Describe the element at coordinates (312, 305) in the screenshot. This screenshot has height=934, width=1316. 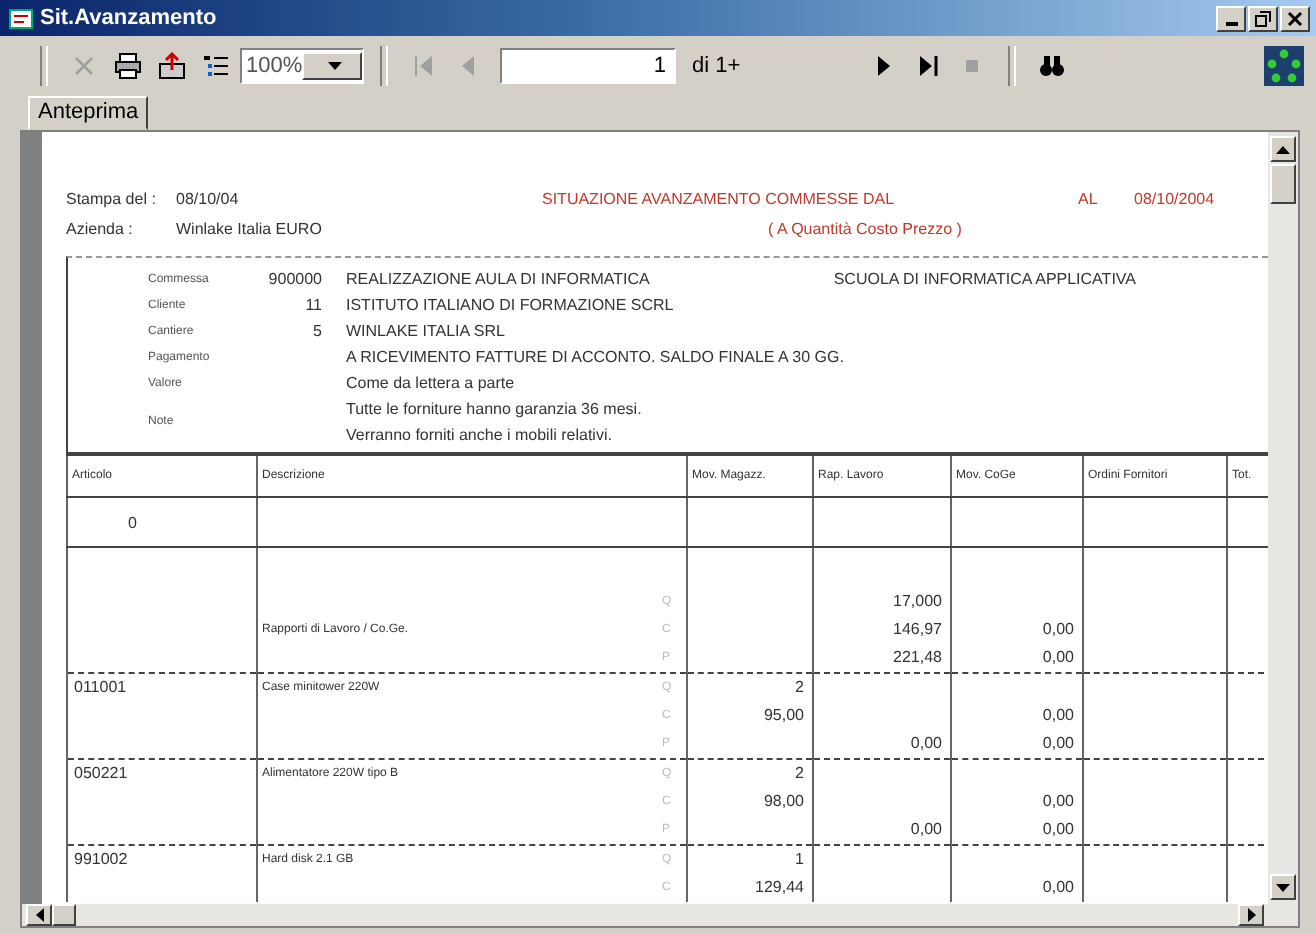
I see `field-code: 11` at that location.